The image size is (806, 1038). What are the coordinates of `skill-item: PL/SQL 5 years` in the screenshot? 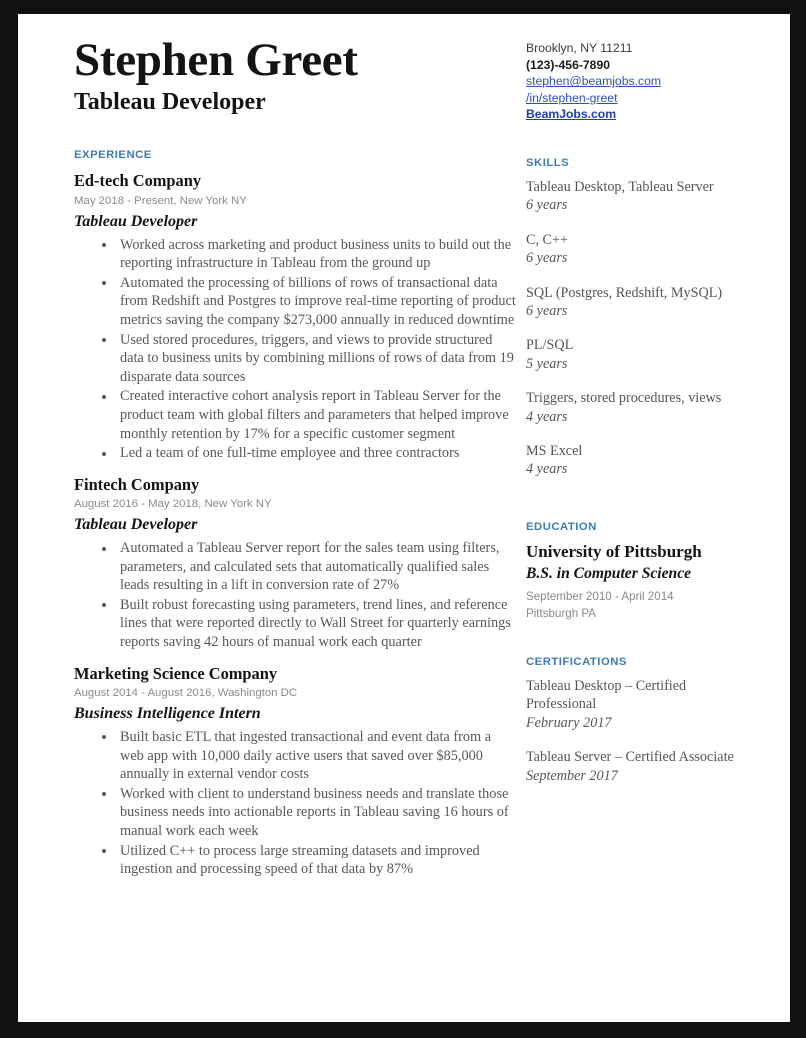 It's located at (637, 354).